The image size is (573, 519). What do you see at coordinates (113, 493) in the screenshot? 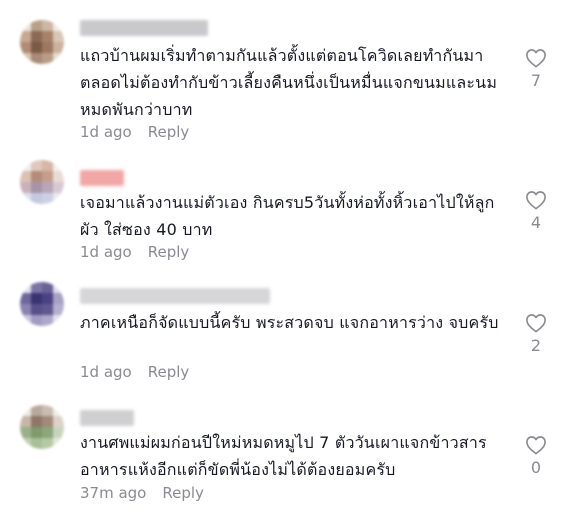
I see `timestamp: 37m ago` at bounding box center [113, 493].